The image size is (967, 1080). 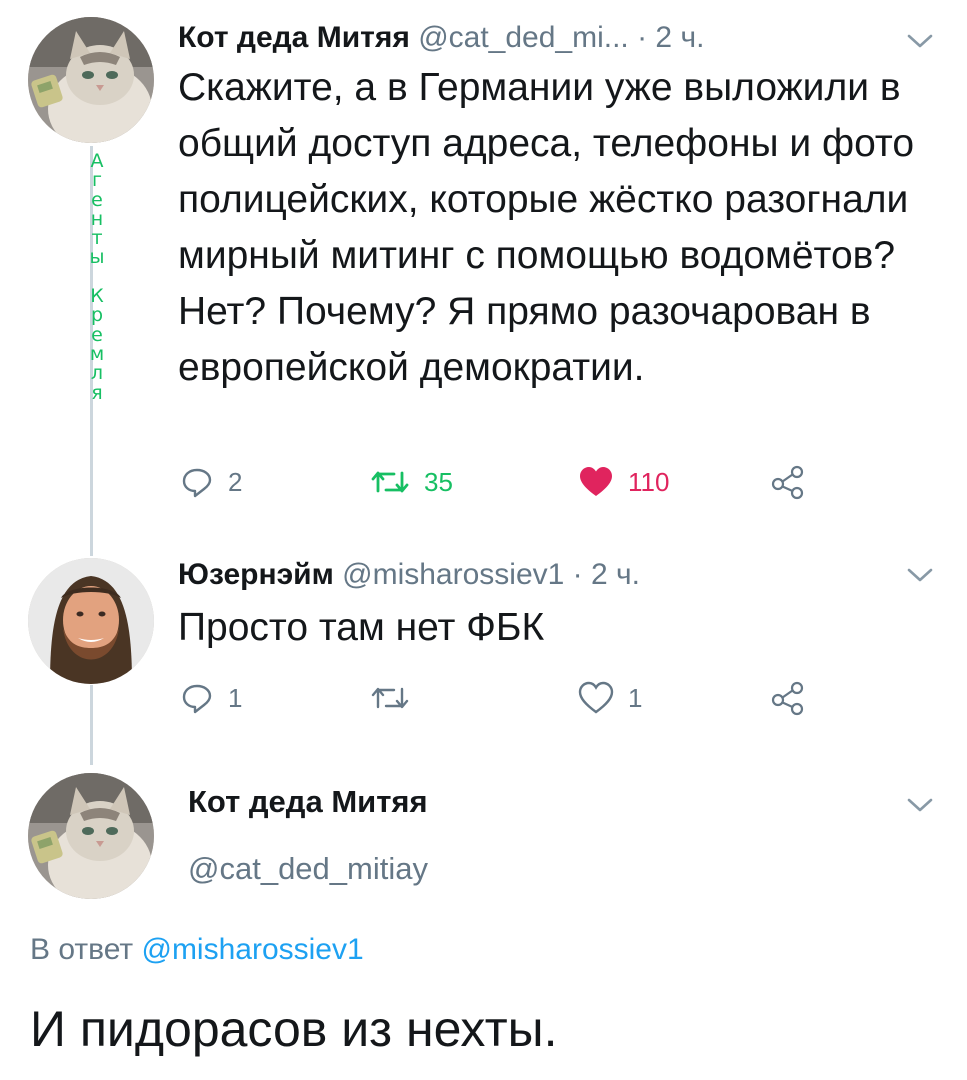 I want to click on reply-context: В ответ @misharossiev1, so click(x=197, y=950).